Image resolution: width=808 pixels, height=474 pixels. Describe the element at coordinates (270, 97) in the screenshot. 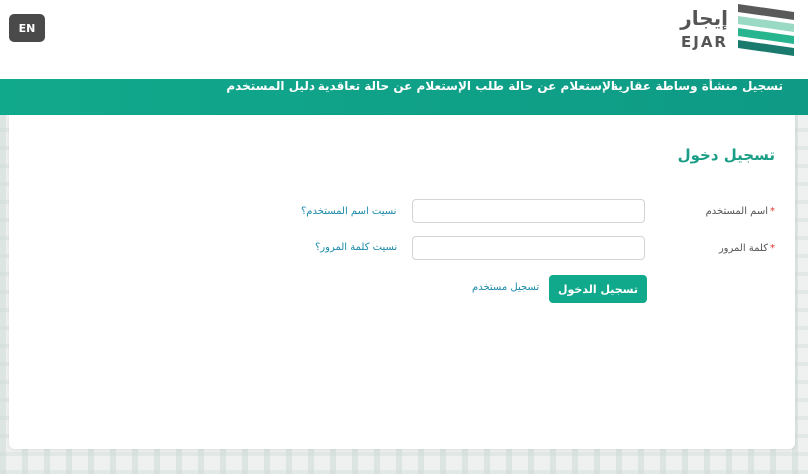

I see `nav-user-guide: دليل المستخدم` at that location.